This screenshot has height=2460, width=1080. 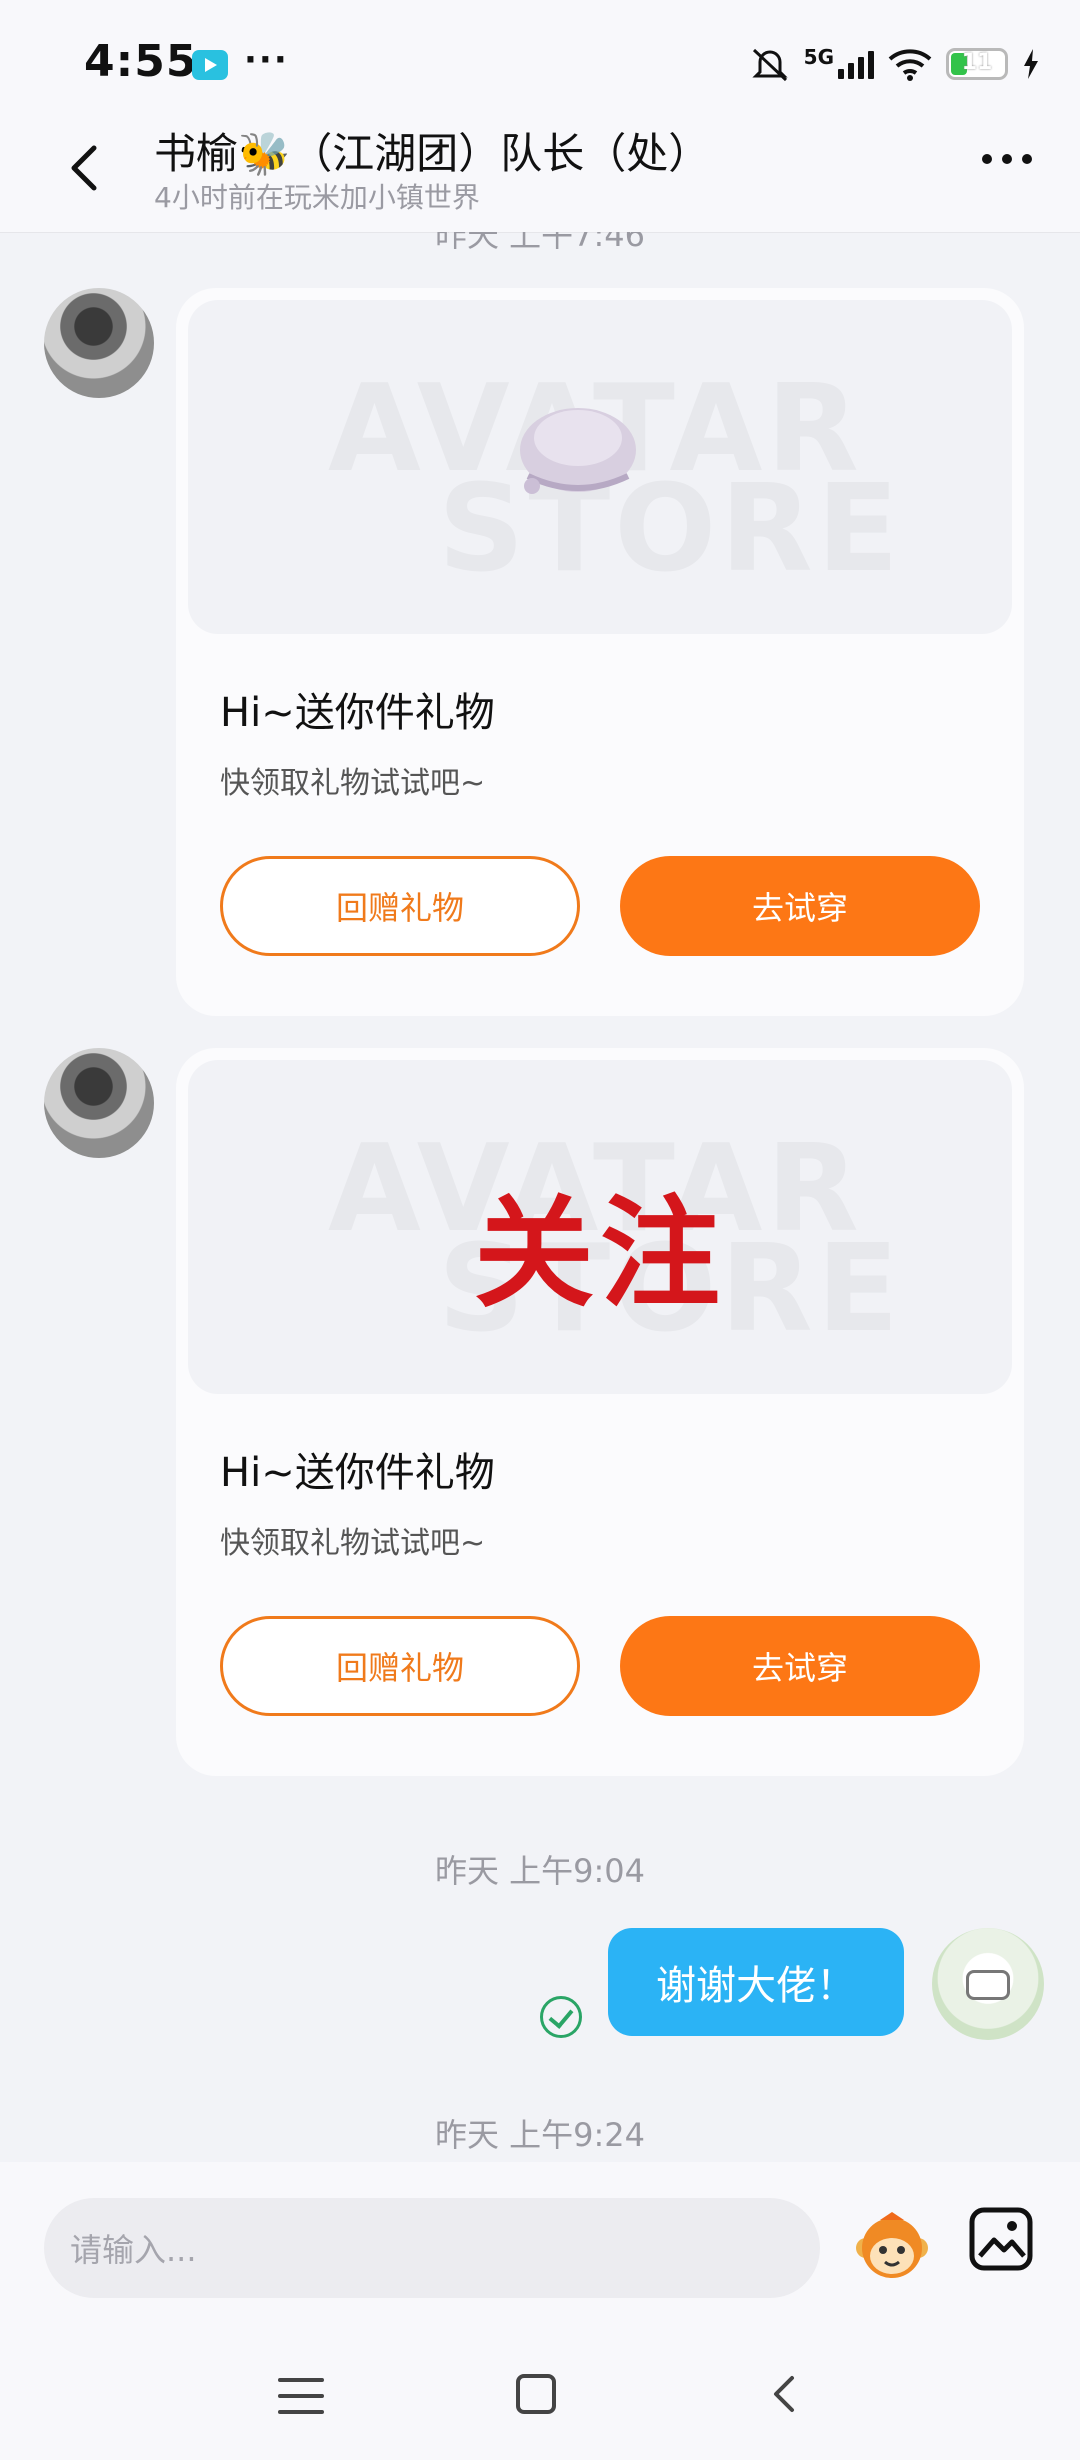 What do you see at coordinates (540, 243) in the screenshot?
I see `timestamp: 昨天 上午7:46` at bounding box center [540, 243].